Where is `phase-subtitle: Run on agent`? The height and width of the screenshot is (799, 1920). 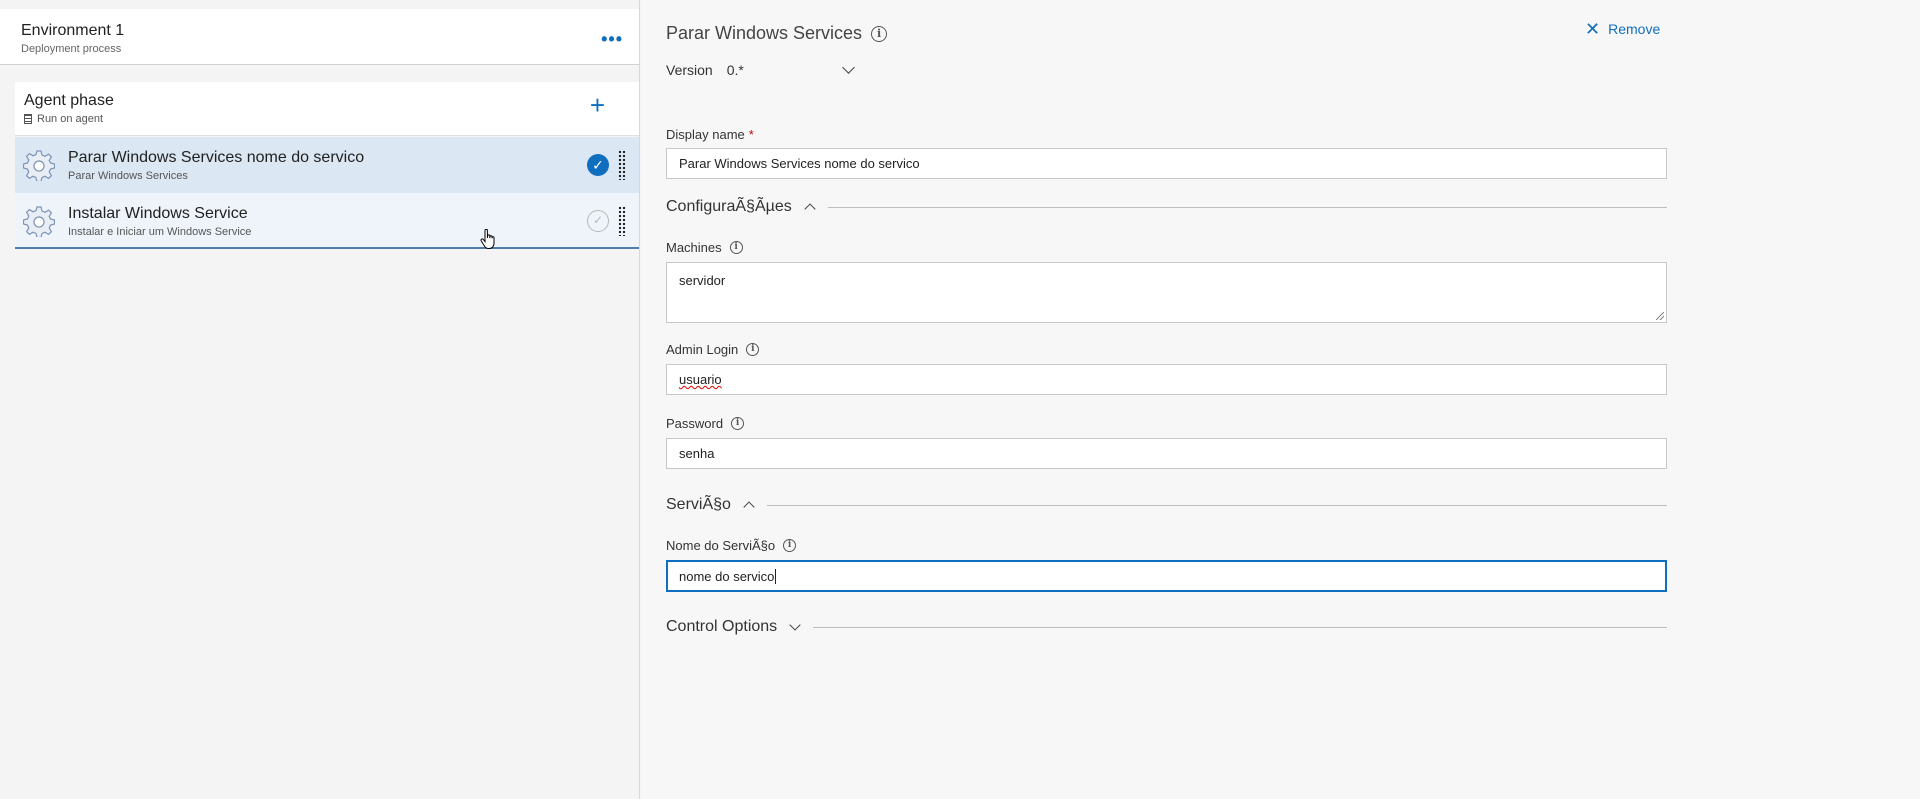 phase-subtitle: Run on agent is located at coordinates (63, 119).